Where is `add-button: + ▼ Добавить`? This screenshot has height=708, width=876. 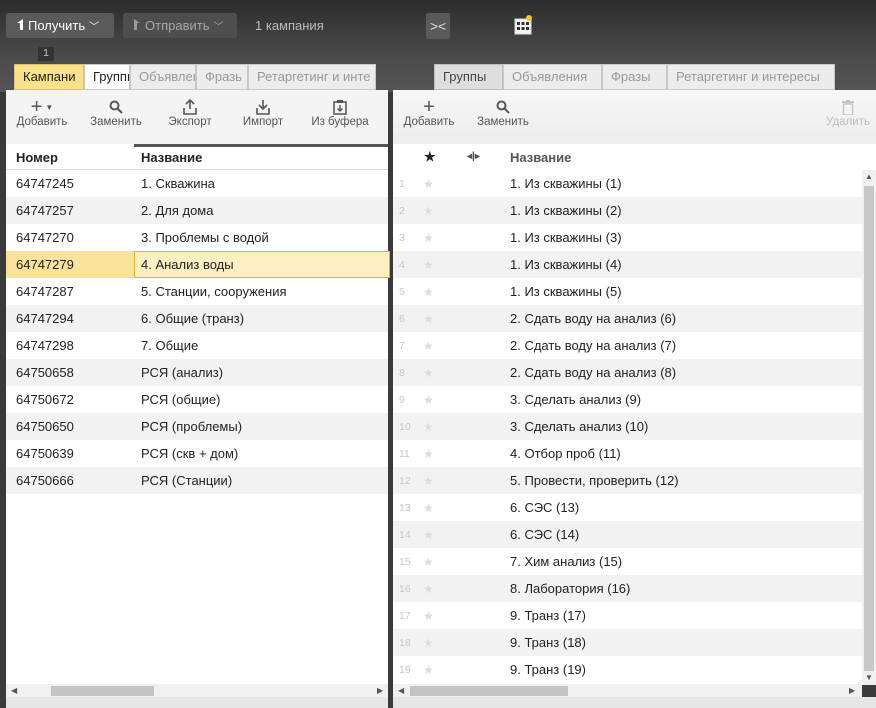 add-button: + ▼ Добавить is located at coordinates (42, 117).